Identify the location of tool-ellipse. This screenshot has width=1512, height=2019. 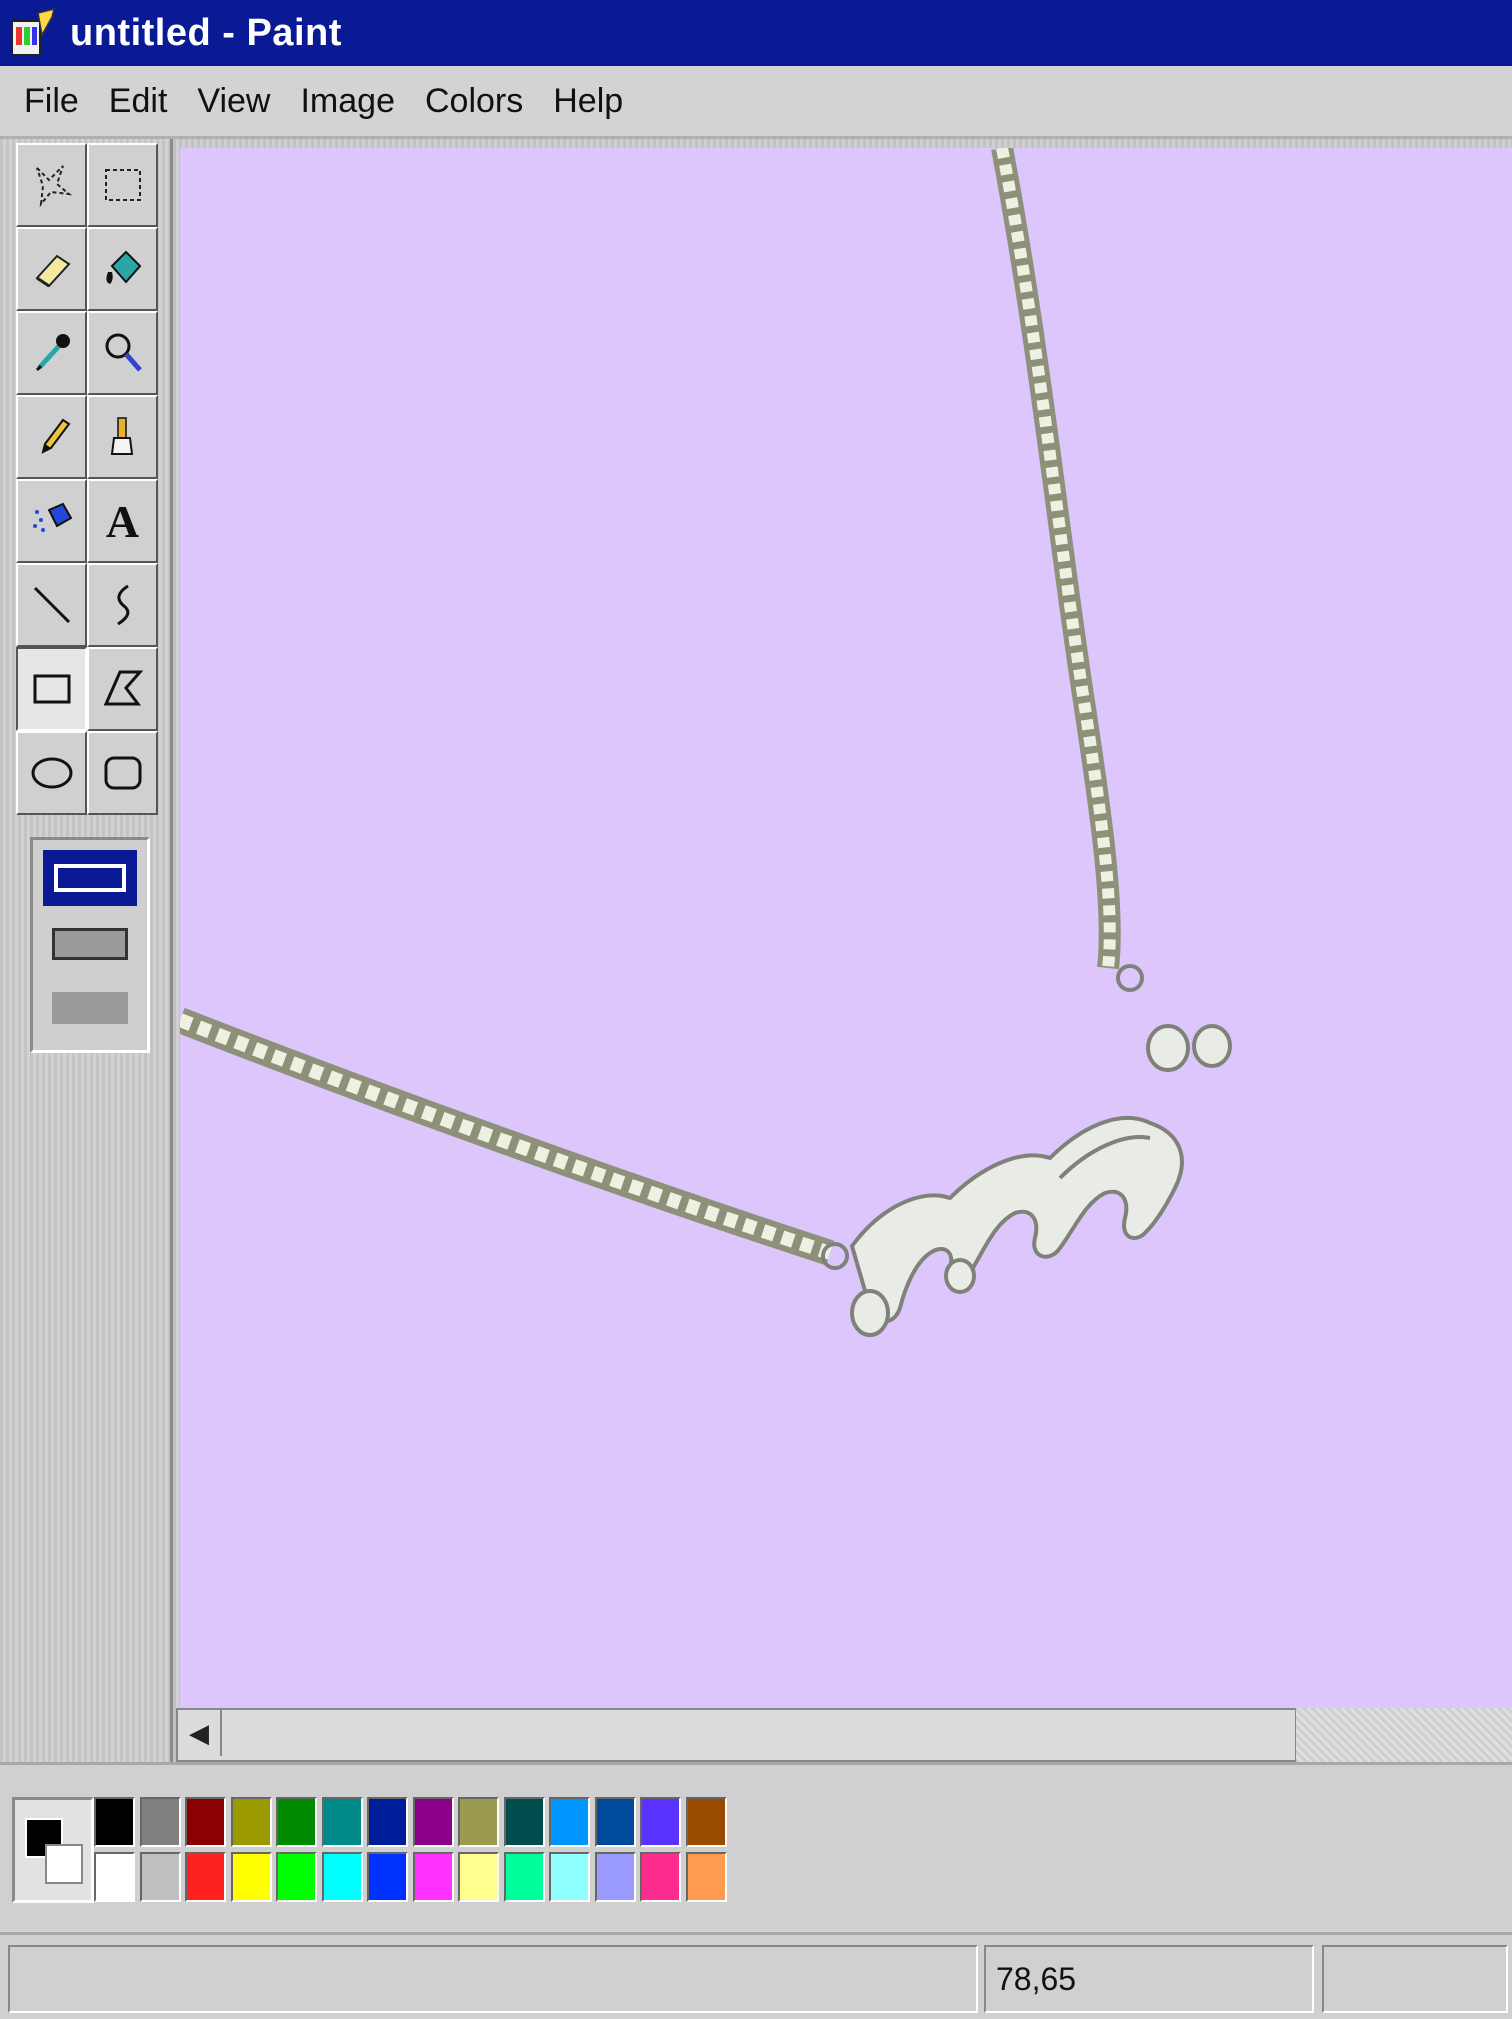
(51, 773).